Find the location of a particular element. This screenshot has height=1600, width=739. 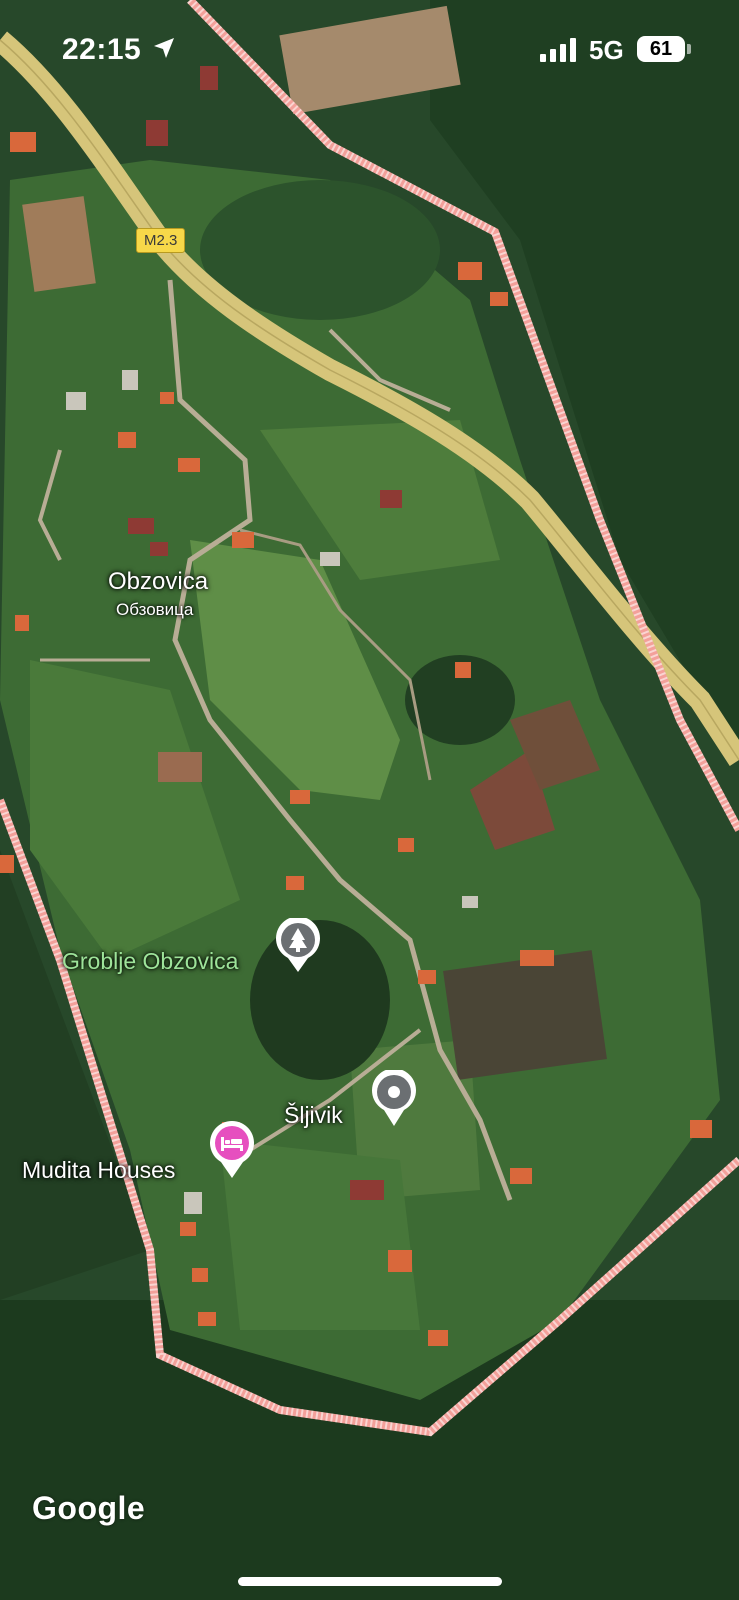

battery-tip is located at coordinates (689, 49).